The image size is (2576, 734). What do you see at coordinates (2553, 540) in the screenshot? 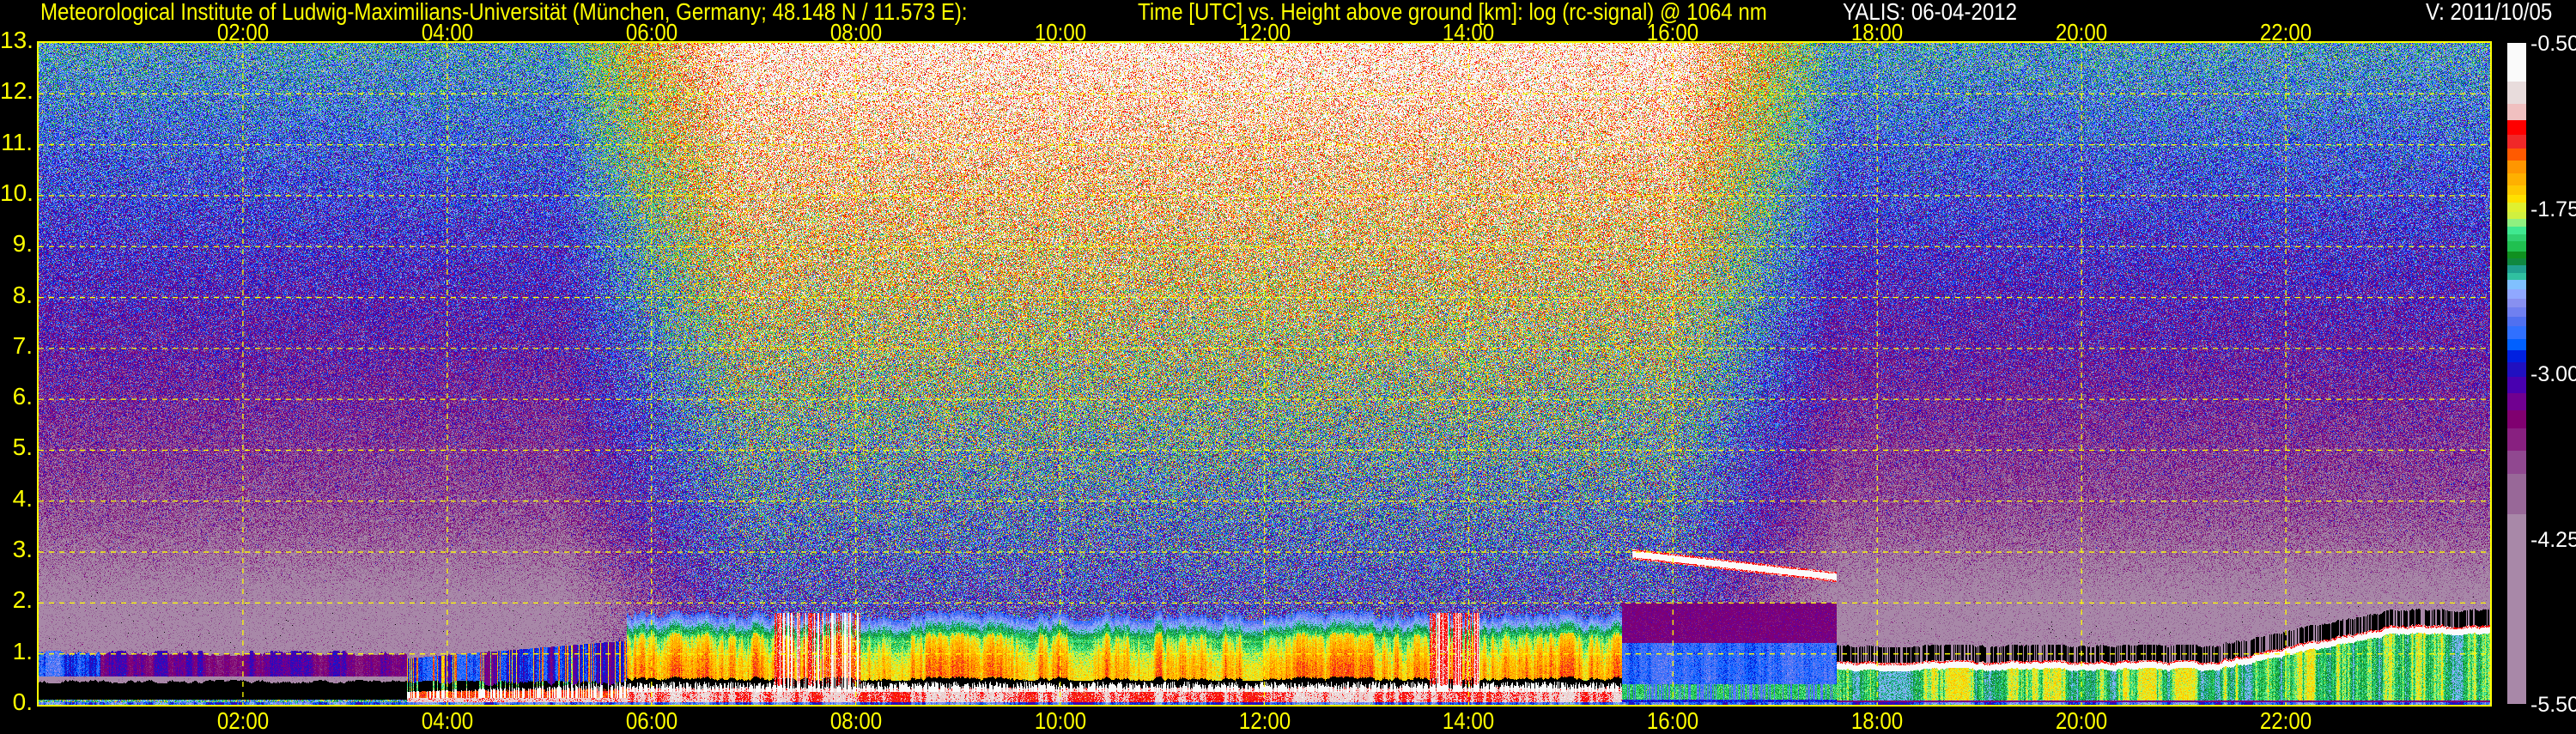
I see `colorbar-tick-label: -4.25` at bounding box center [2553, 540].